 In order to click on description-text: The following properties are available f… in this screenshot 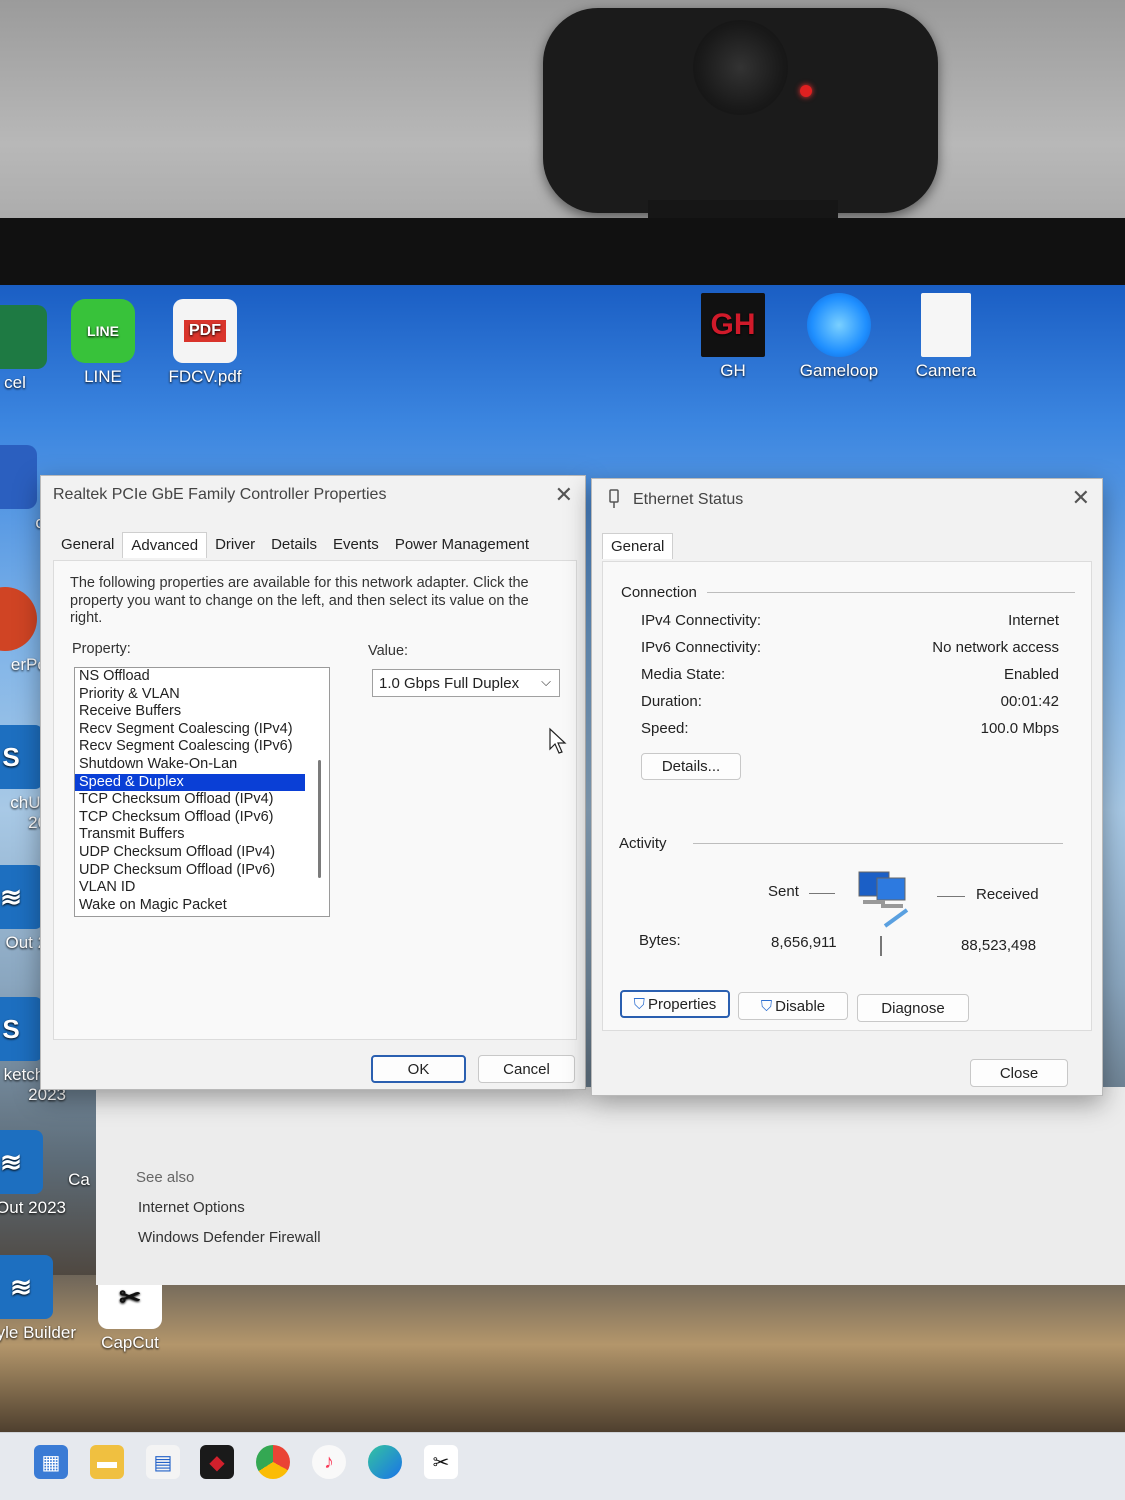, I will do `click(299, 600)`.